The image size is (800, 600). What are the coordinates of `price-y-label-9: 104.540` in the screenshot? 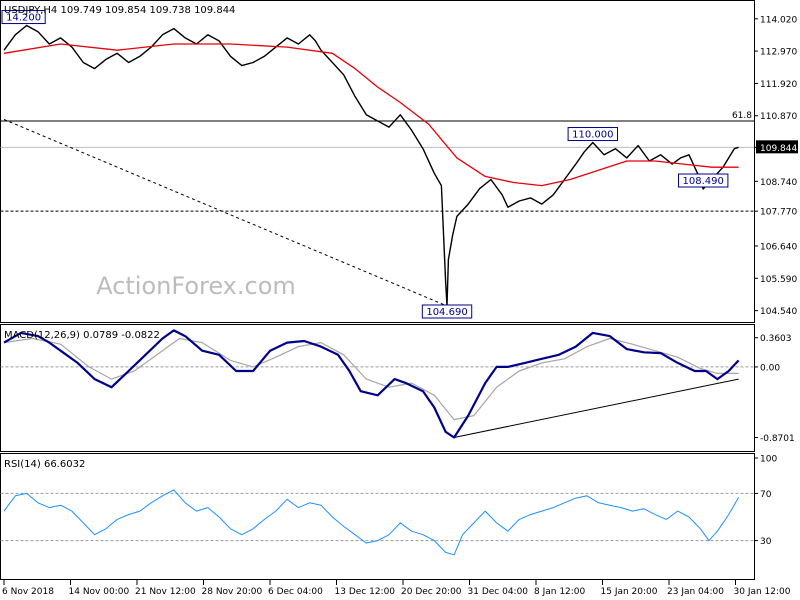 It's located at (778, 312).